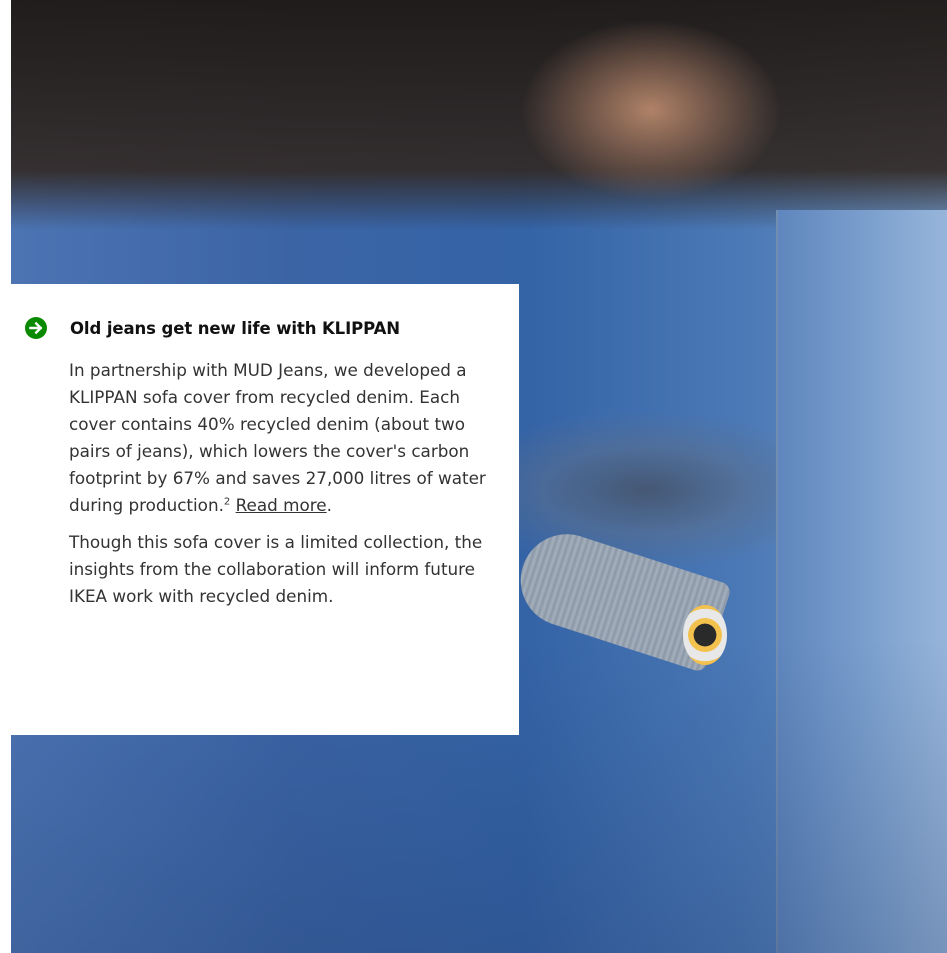  I want to click on thread-spool-end, so click(705, 635).